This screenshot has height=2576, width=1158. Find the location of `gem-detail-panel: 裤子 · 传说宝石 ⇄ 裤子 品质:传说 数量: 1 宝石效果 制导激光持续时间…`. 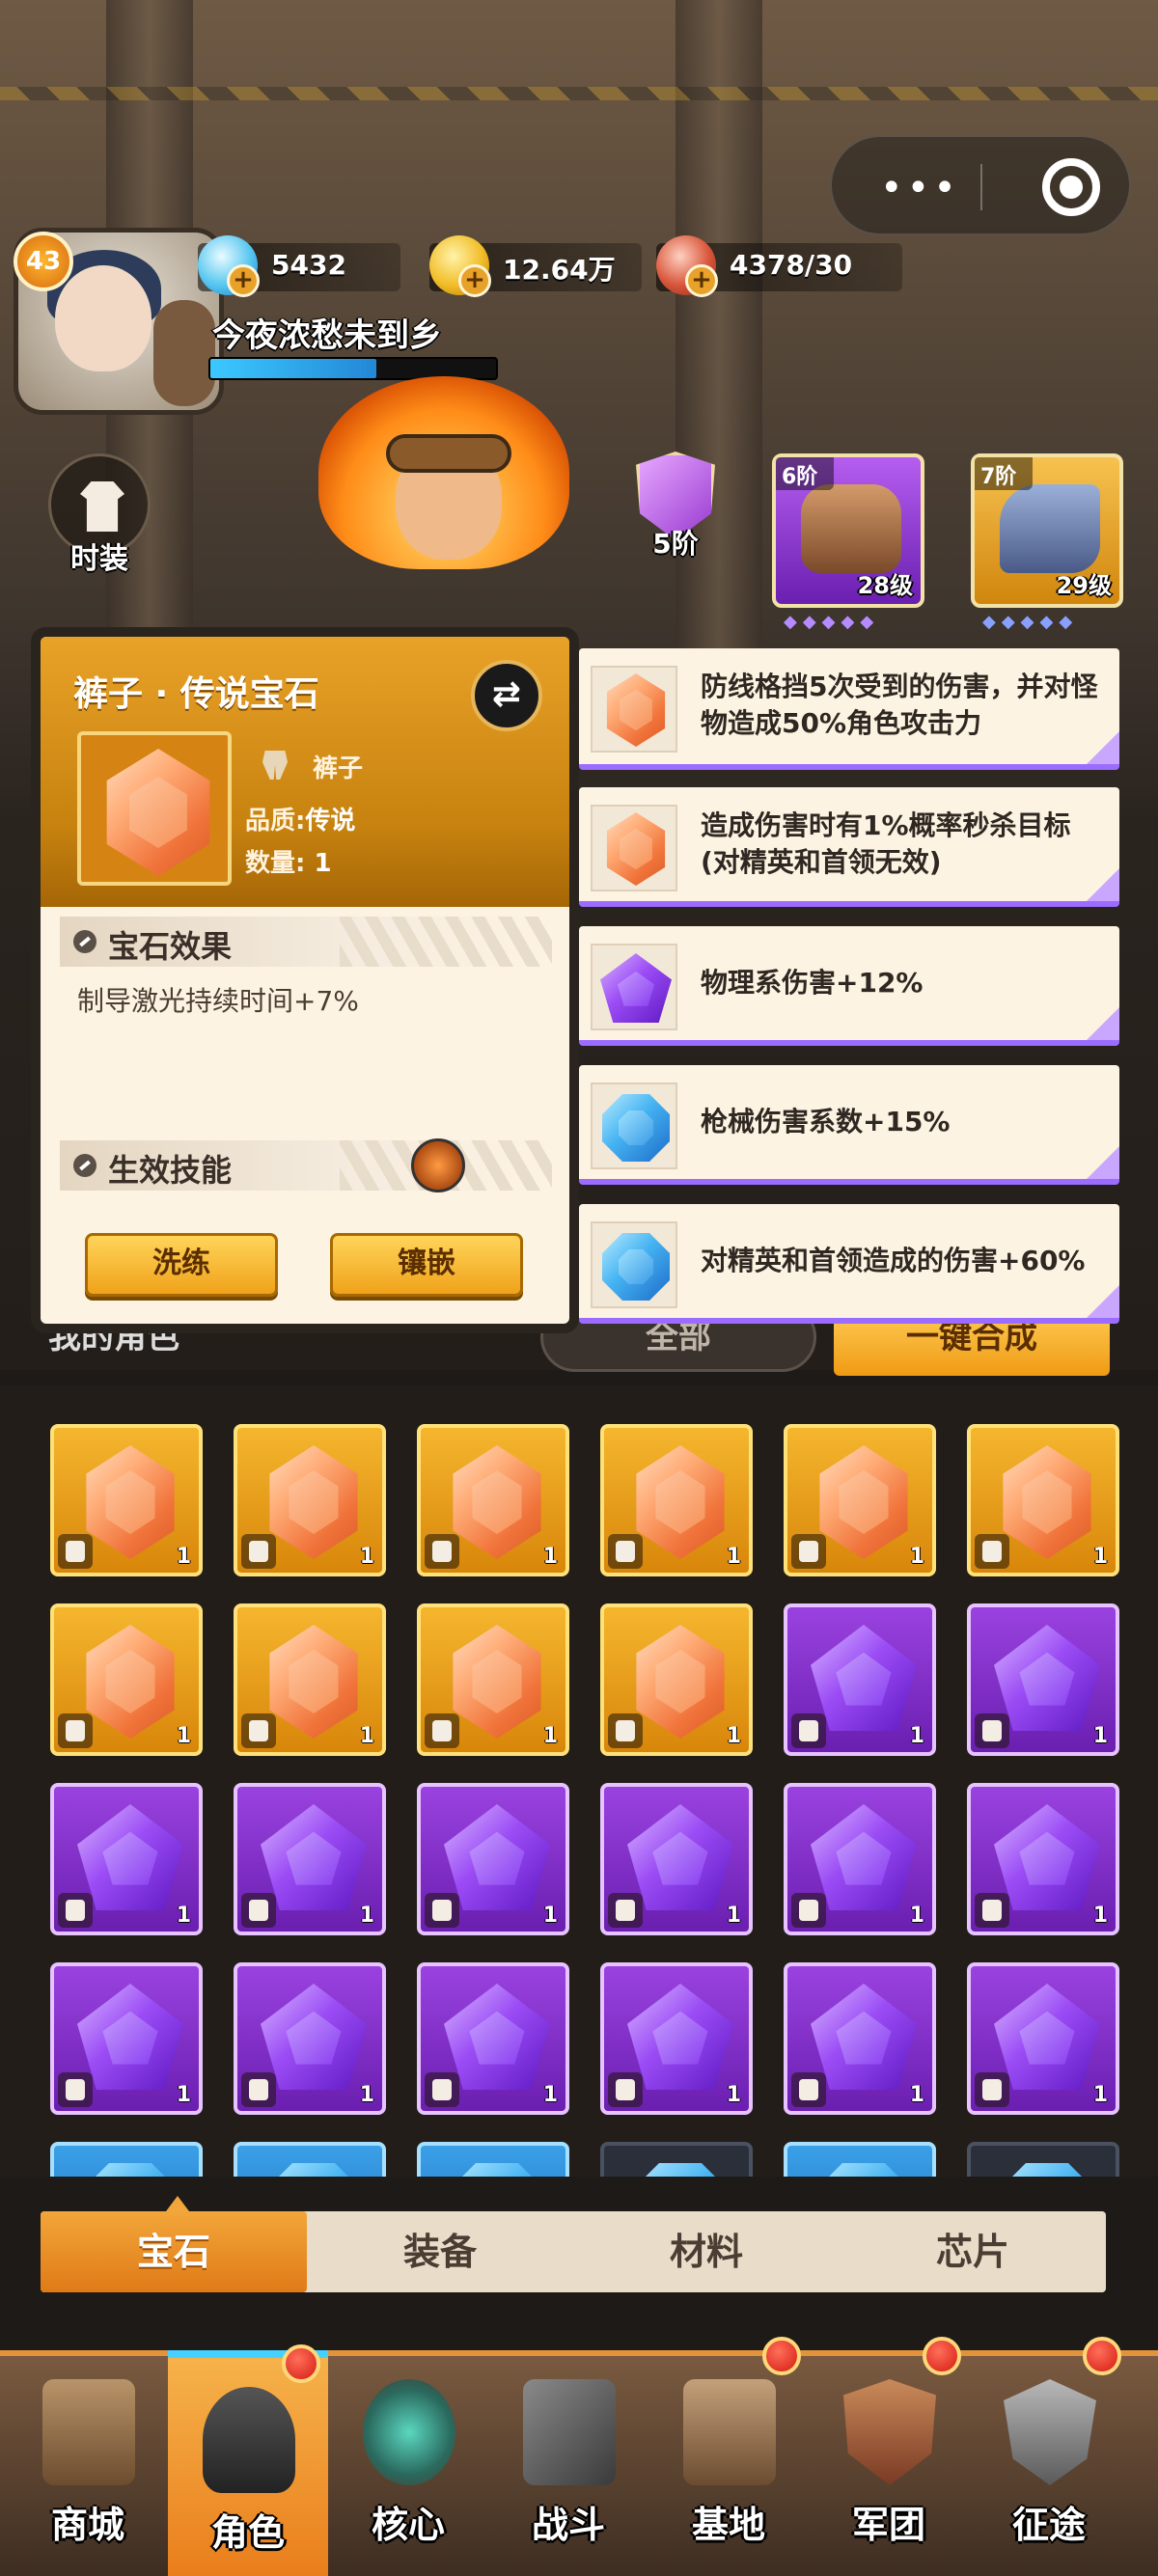

gem-detail-panel: 裤子 · 传说宝石 ⇄ 裤子 品质:传说 数量: 1 宝石效果 制导激光持续时间… is located at coordinates (305, 981).